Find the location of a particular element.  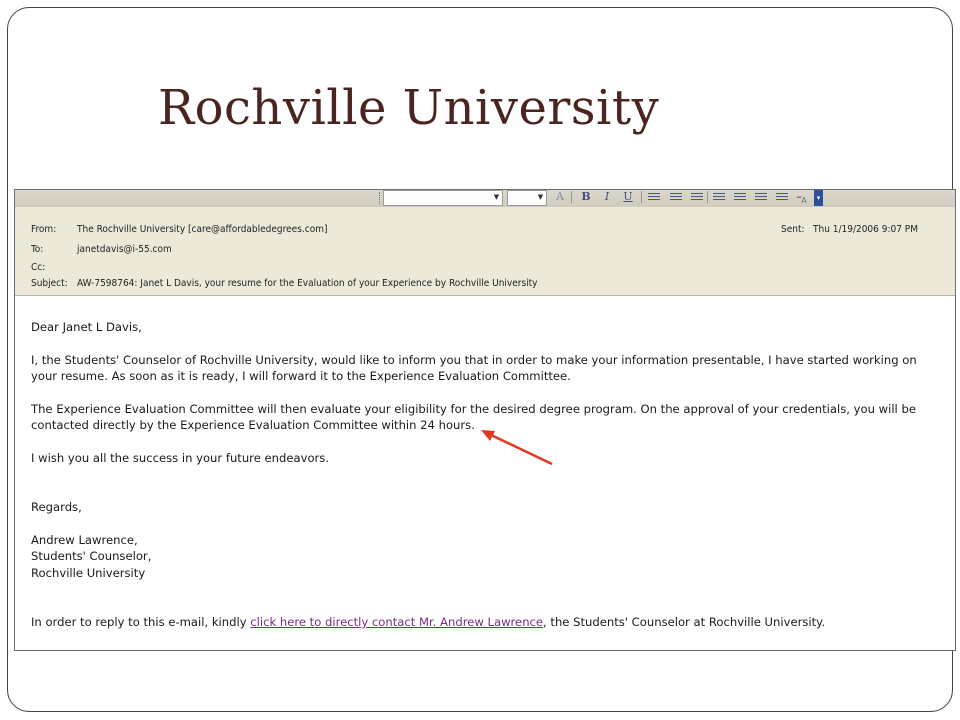

bullet-list-icon is located at coordinates (740, 197).